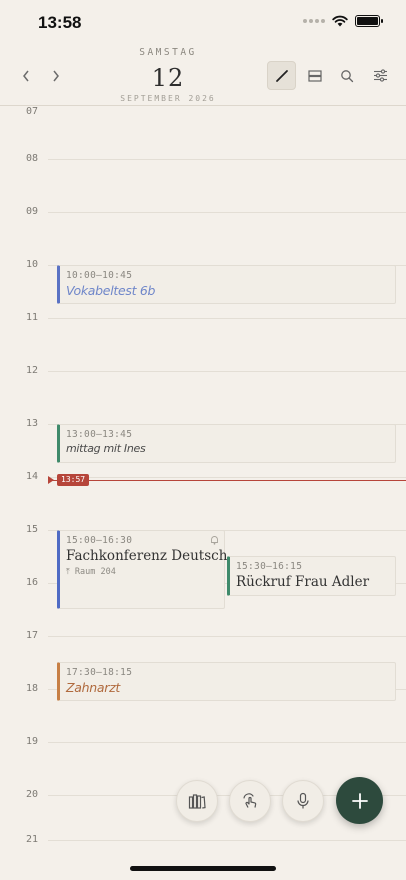 This screenshot has height=880, width=406. I want to click on hour-row: 07, so click(203, 135).